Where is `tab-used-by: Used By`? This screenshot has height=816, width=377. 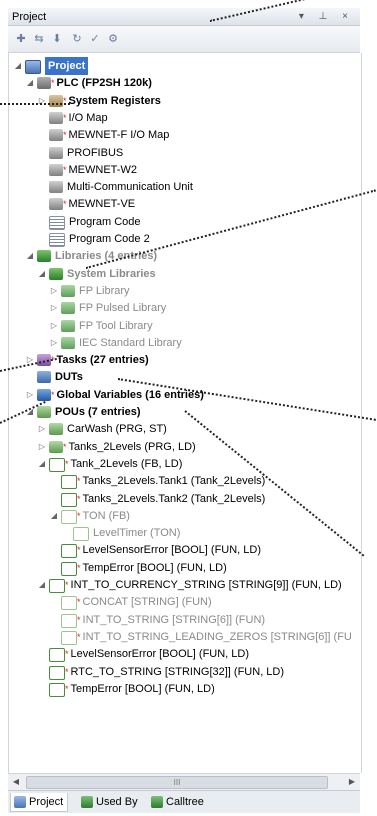 tab-used-by: Used By is located at coordinates (110, 802).